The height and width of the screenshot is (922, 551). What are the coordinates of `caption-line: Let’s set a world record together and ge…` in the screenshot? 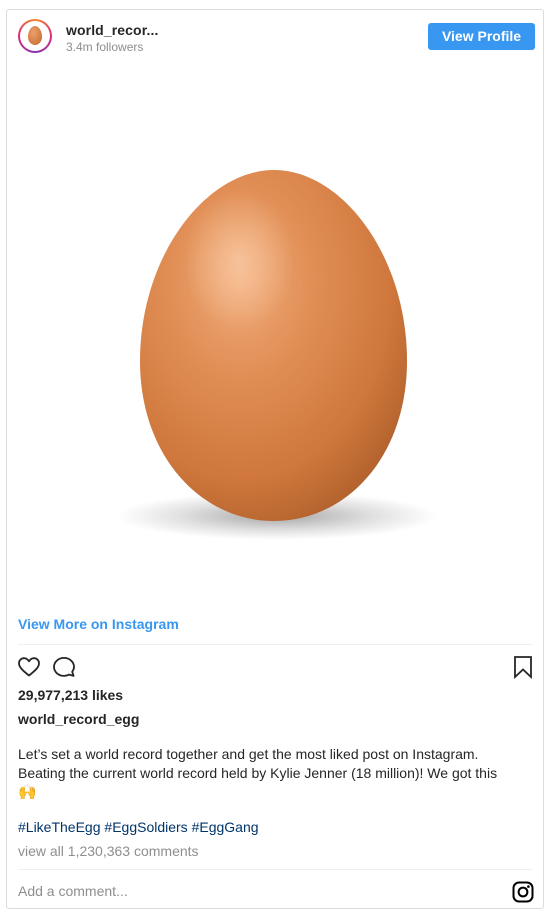 It's located at (248, 754).